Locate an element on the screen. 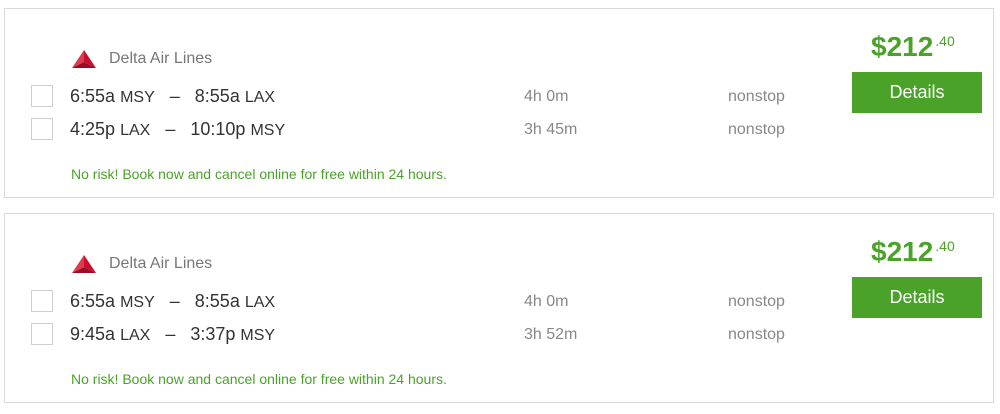  flight-times: 4:25p LAX – 10:10p MSY is located at coordinates (177, 129).